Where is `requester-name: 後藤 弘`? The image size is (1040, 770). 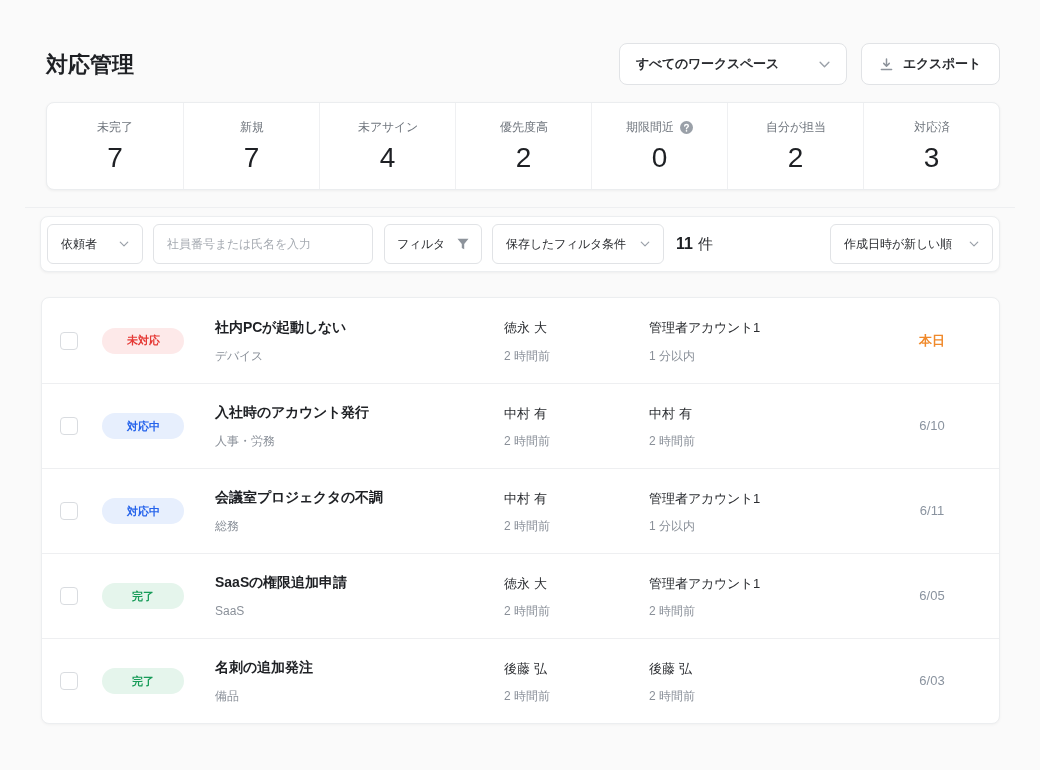
requester-name: 後藤 弘 is located at coordinates (526, 668).